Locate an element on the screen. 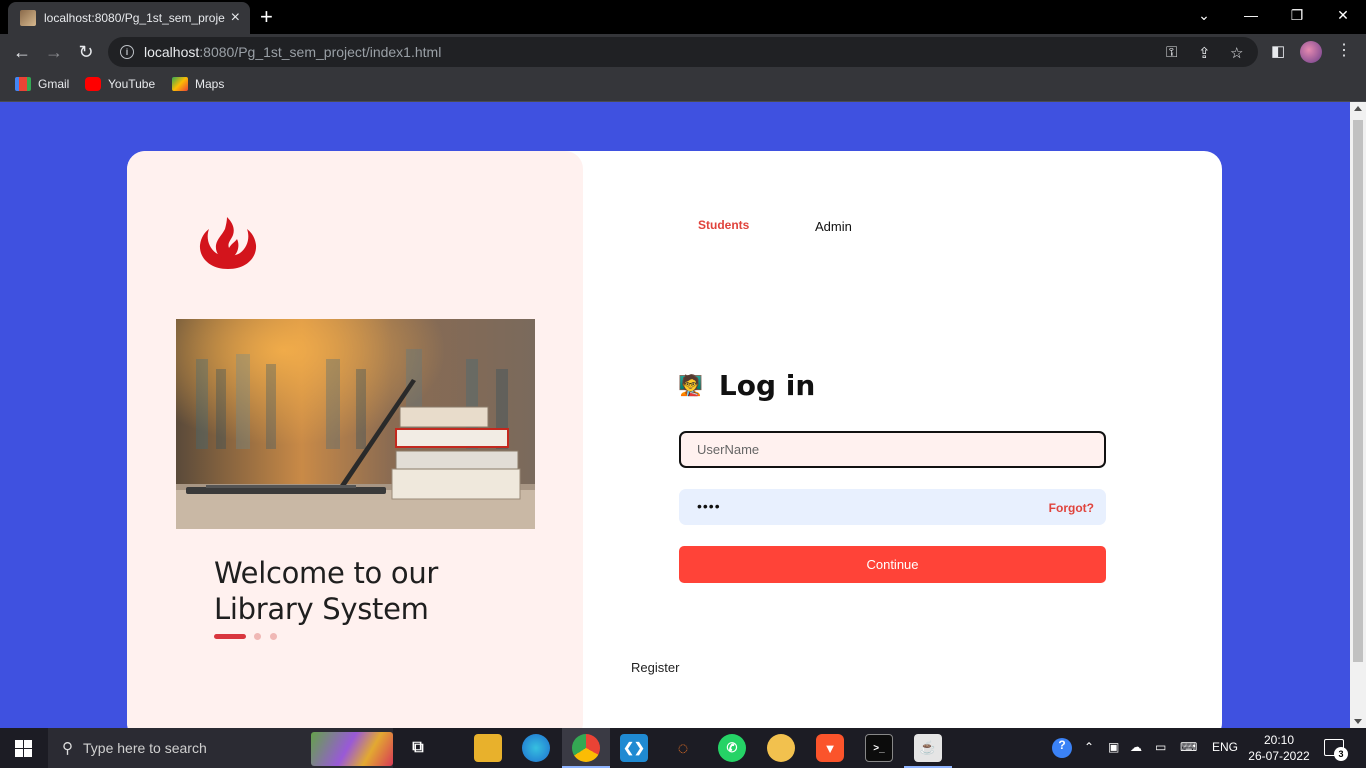 Image resolution: width=1366 pixels, height=768 pixels. battery-icon: ▭ is located at coordinates (1160, 747).